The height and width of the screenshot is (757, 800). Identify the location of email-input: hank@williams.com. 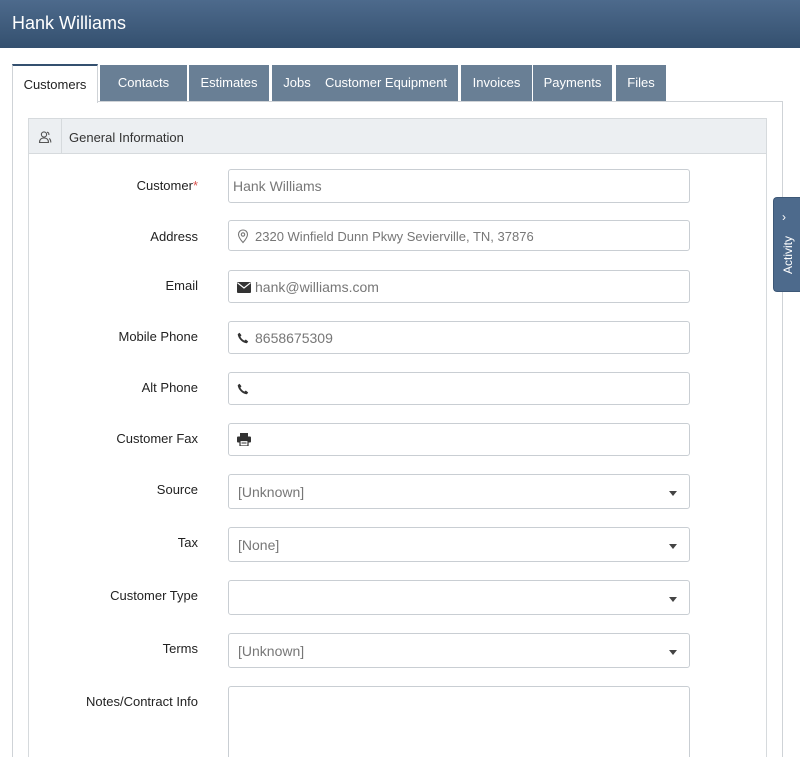
(459, 286).